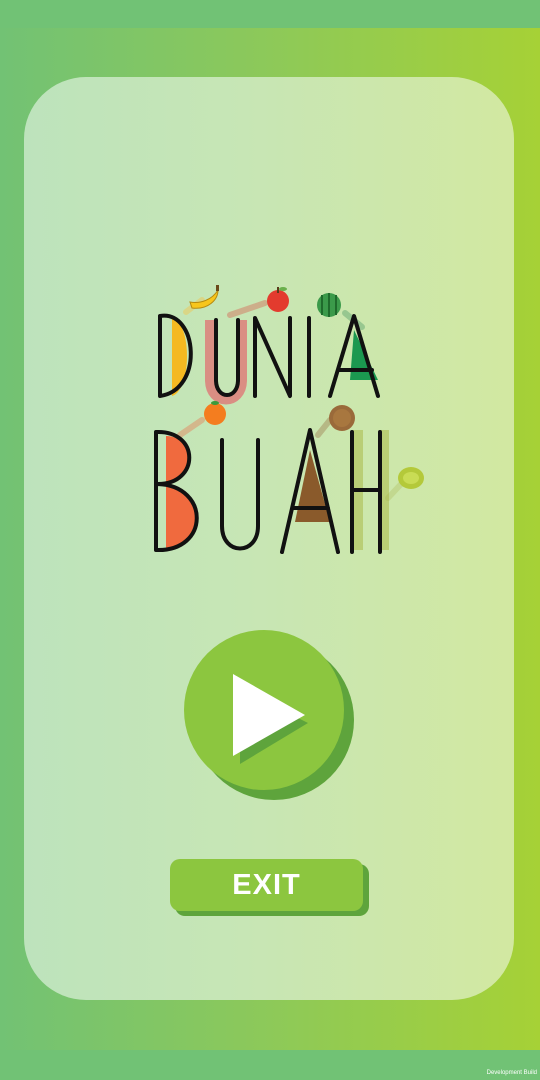  What do you see at coordinates (215, 413) in the screenshot?
I see `orange-icon` at bounding box center [215, 413].